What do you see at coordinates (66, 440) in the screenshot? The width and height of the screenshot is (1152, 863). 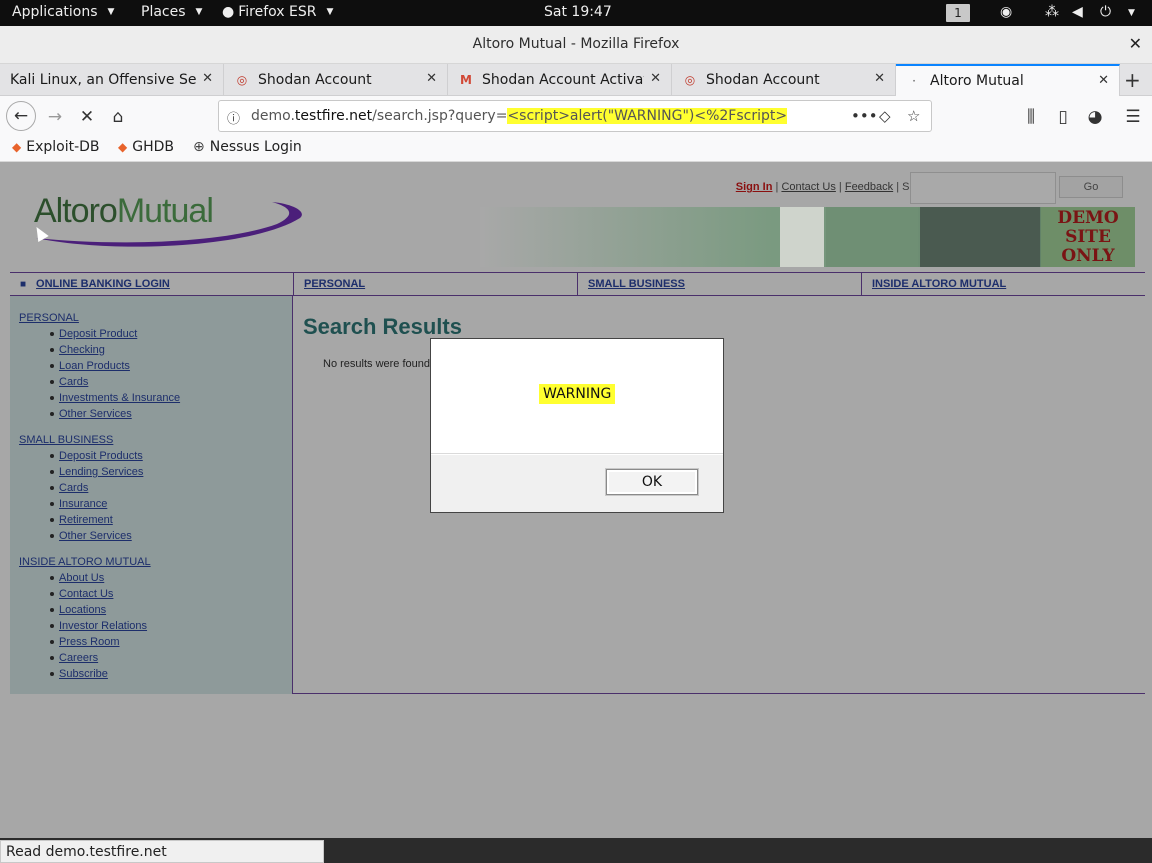 I see `sidebar-small-business-heading: SMALL BUSINESS` at bounding box center [66, 440].